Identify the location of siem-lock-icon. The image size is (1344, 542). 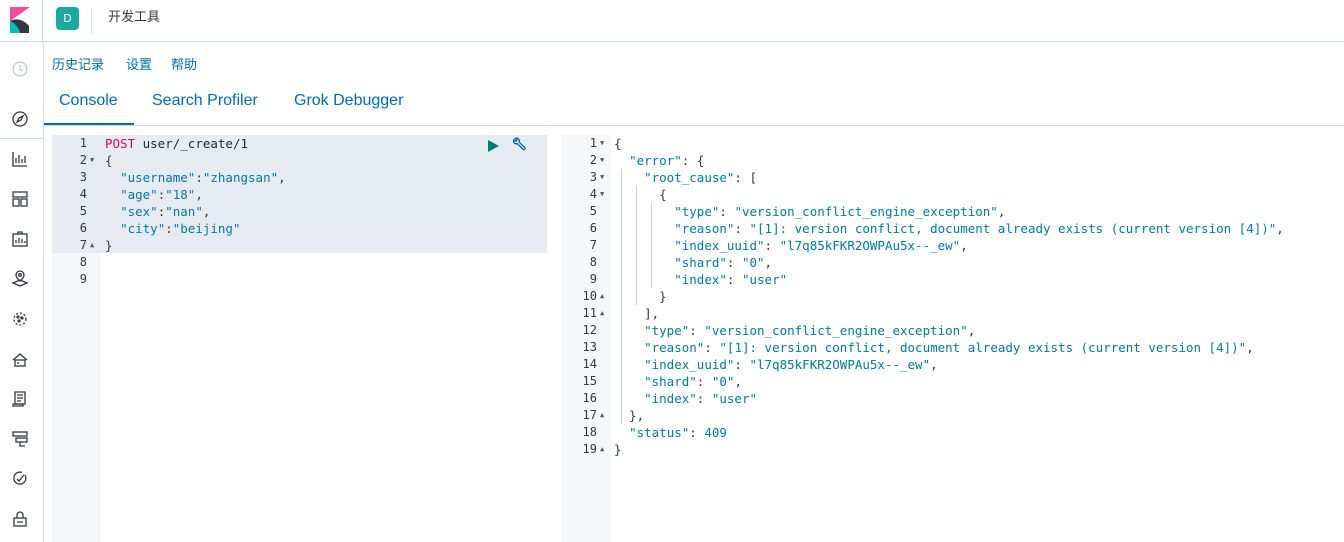
(20, 519).